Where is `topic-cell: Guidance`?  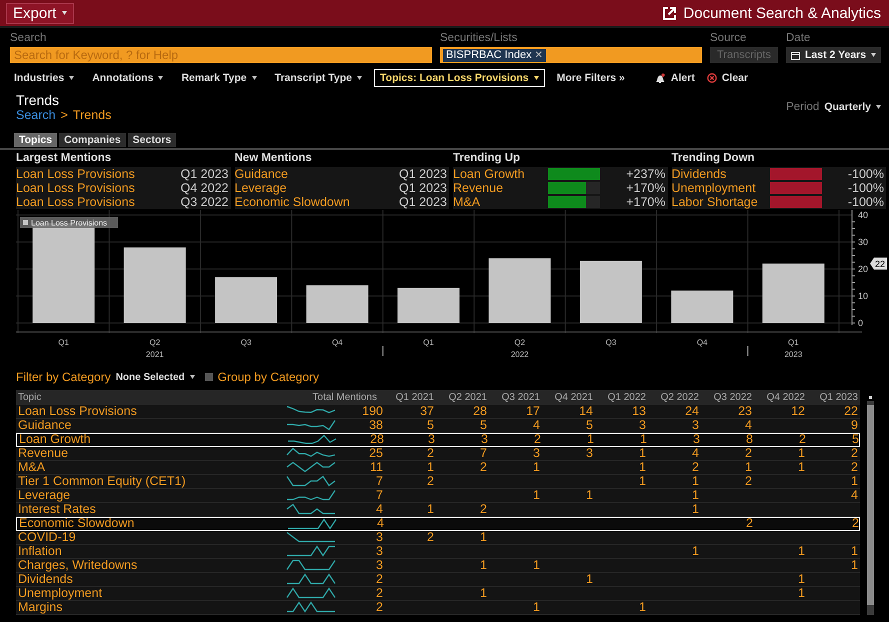
topic-cell: Guidance is located at coordinates (151, 425).